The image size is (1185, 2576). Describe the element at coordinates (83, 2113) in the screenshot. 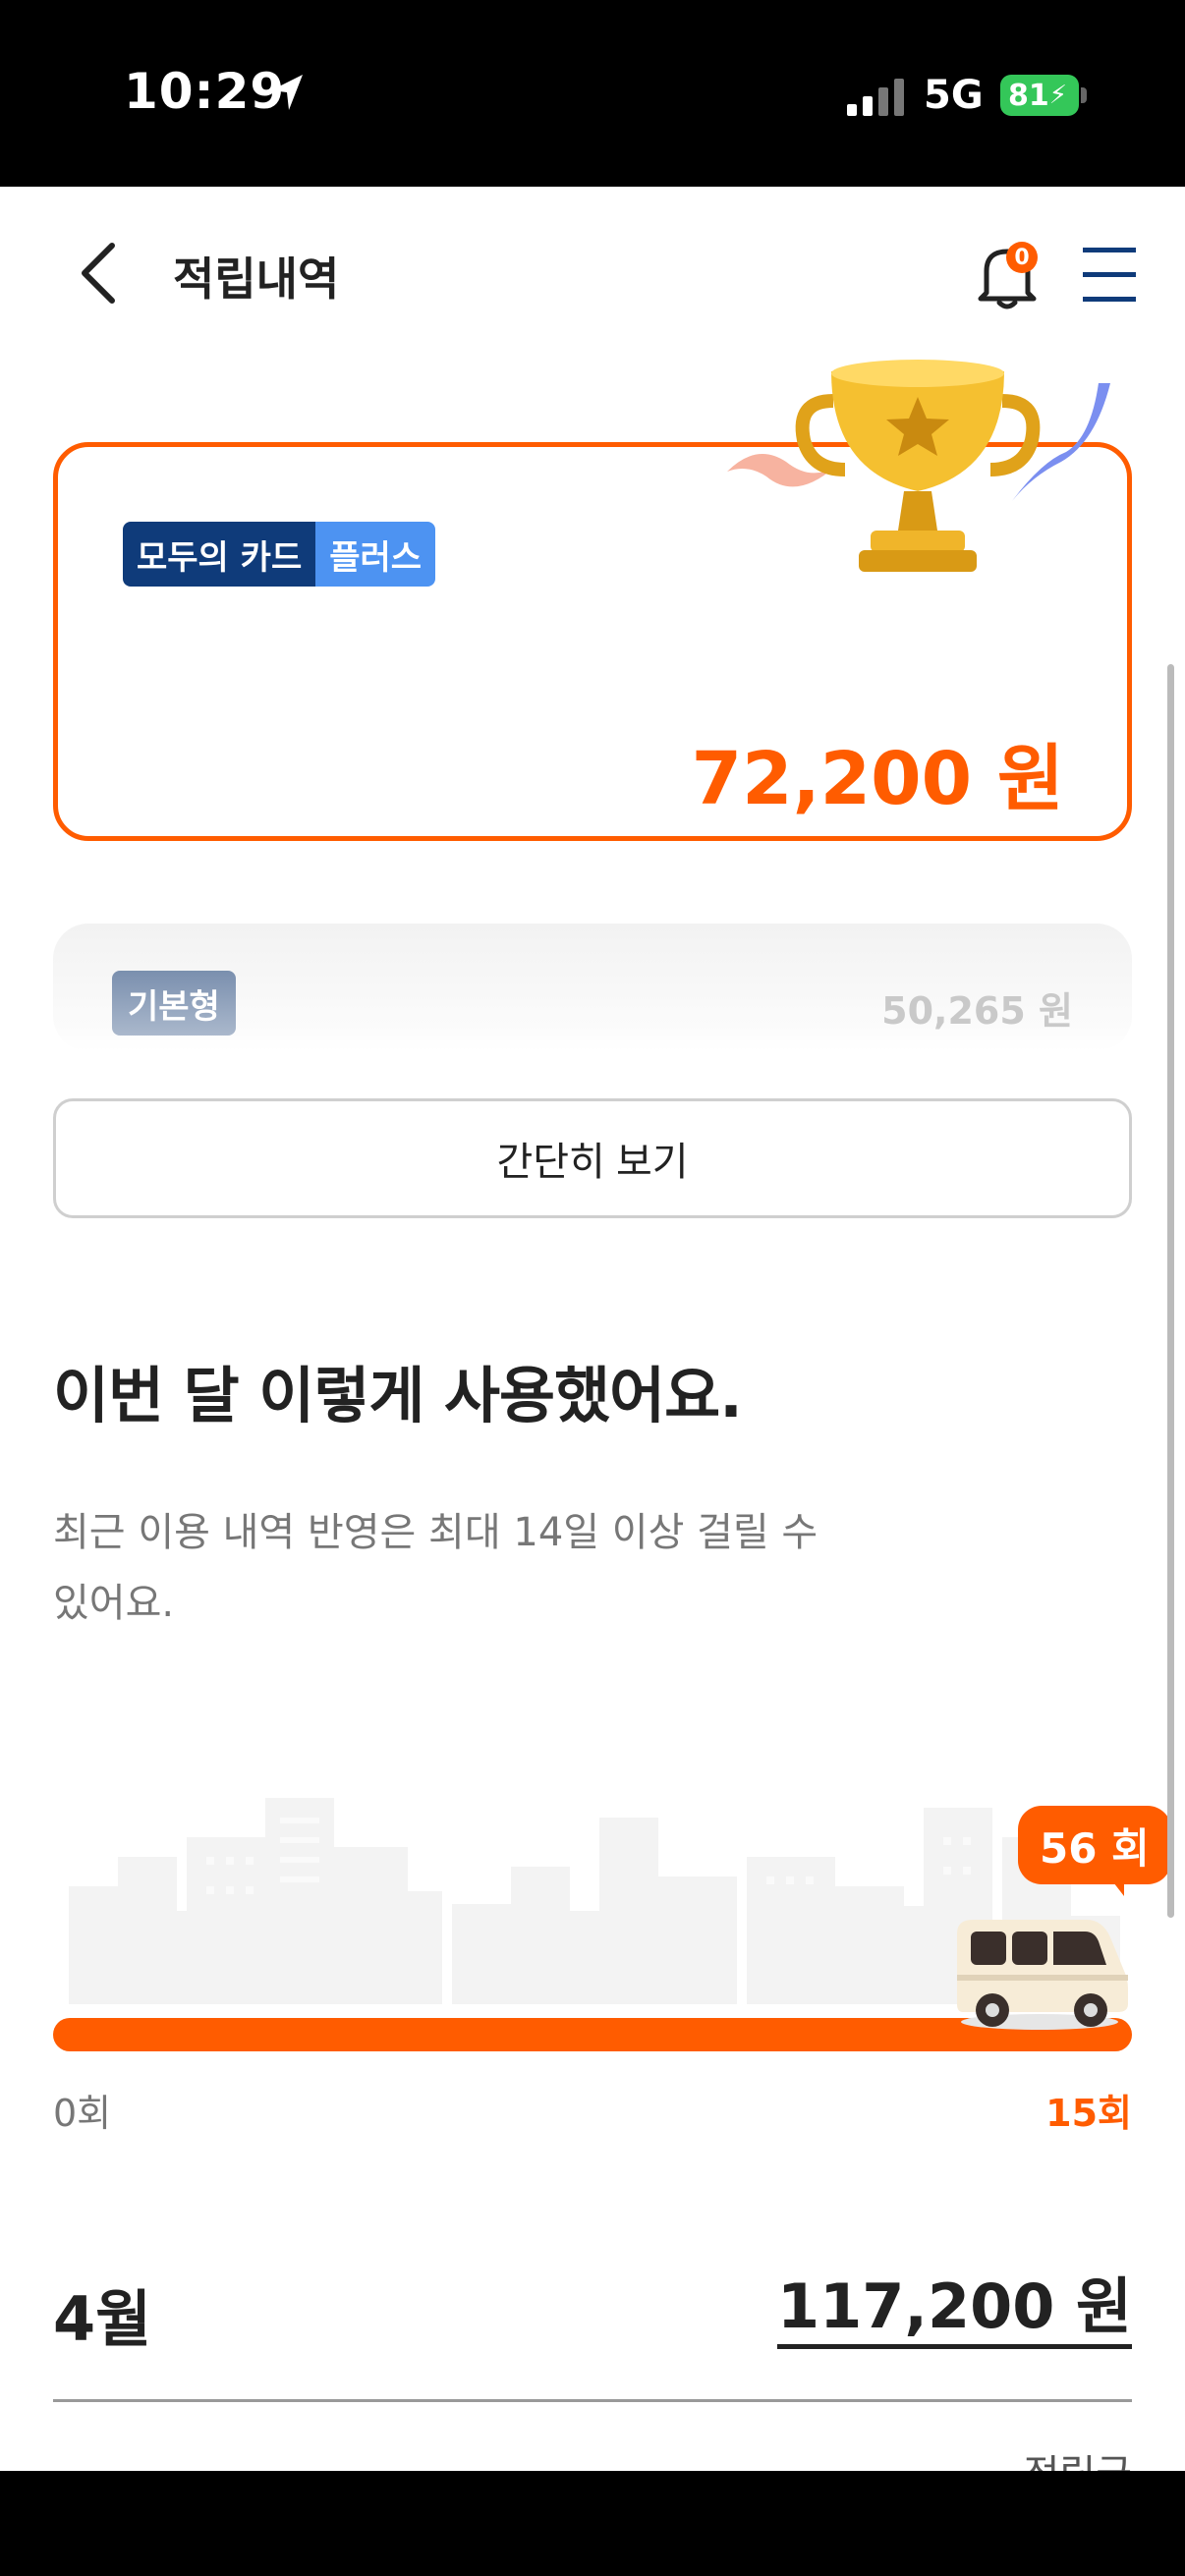

I see `progress-min-label: 0회` at that location.